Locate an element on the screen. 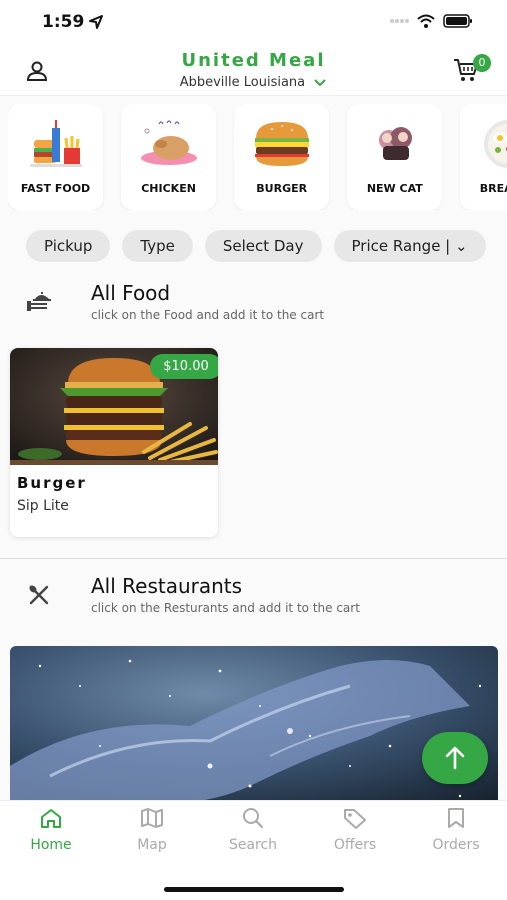  signal-icon is located at coordinates (399, 21).